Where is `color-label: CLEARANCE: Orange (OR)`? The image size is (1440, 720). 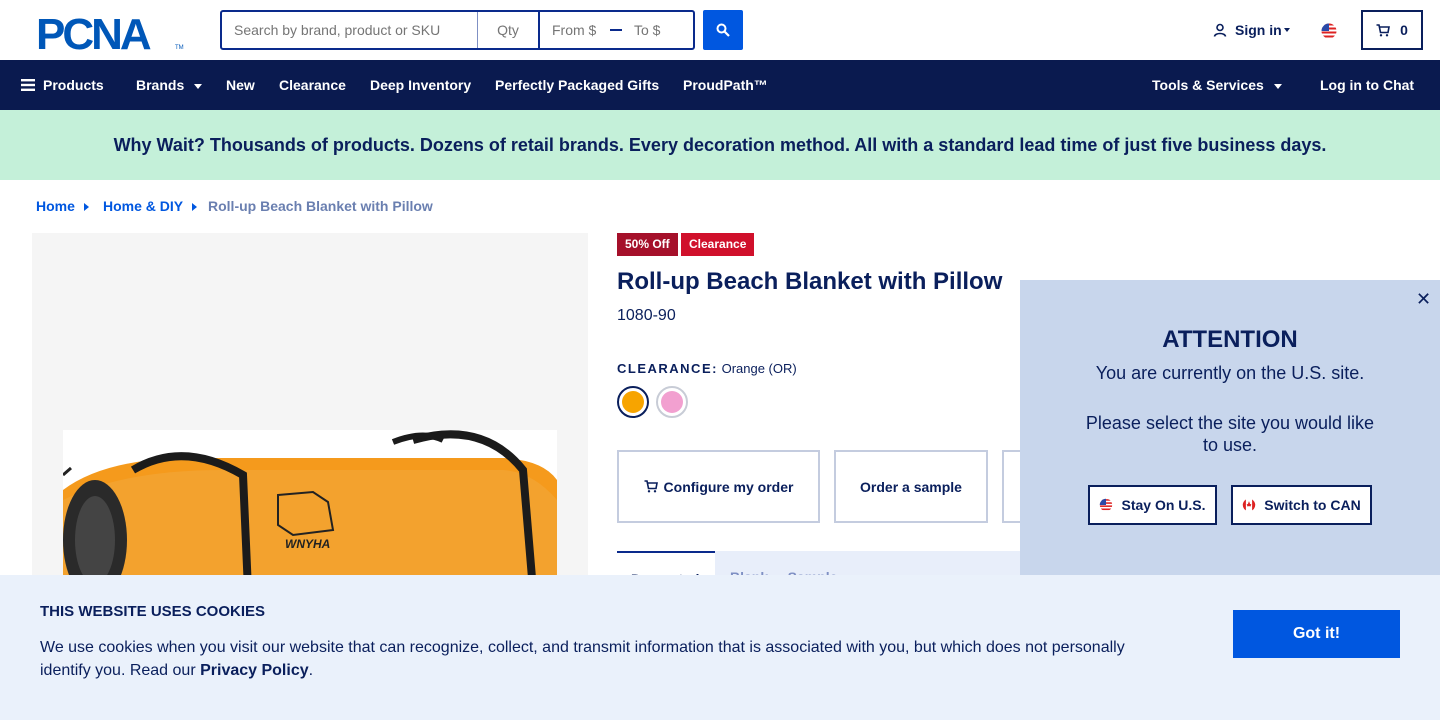 color-label: CLEARANCE: Orange (OR) is located at coordinates (707, 368).